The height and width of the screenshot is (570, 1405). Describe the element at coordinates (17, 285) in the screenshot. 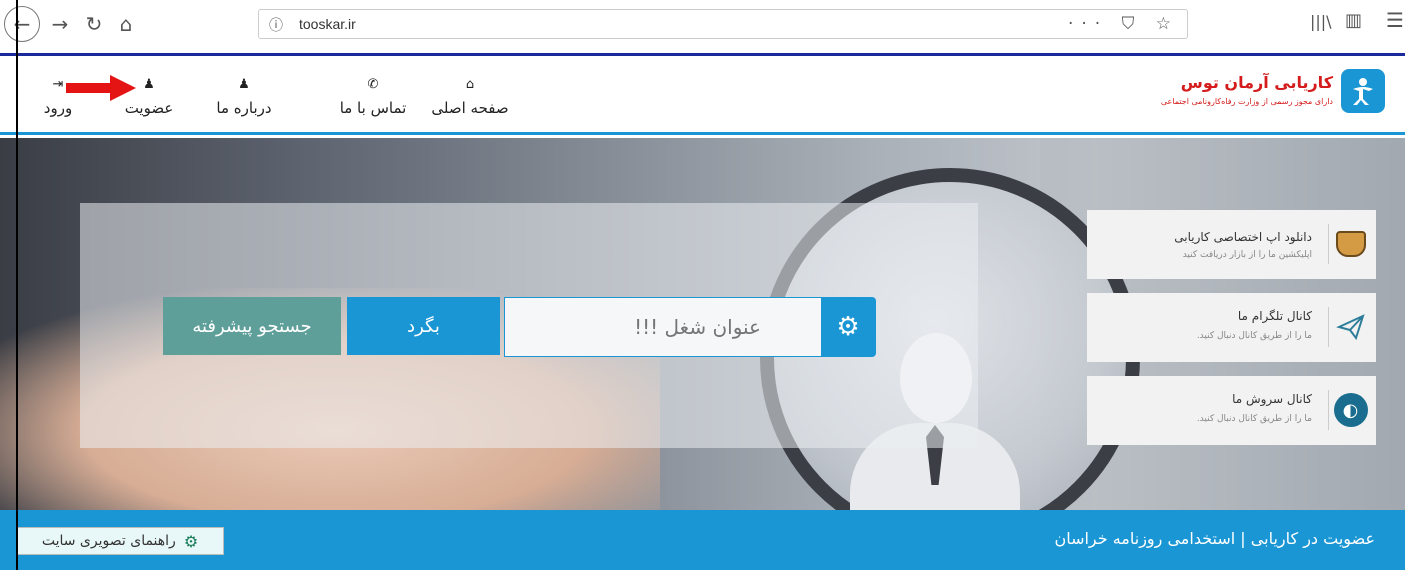

I see `vertical-divider-line` at that location.